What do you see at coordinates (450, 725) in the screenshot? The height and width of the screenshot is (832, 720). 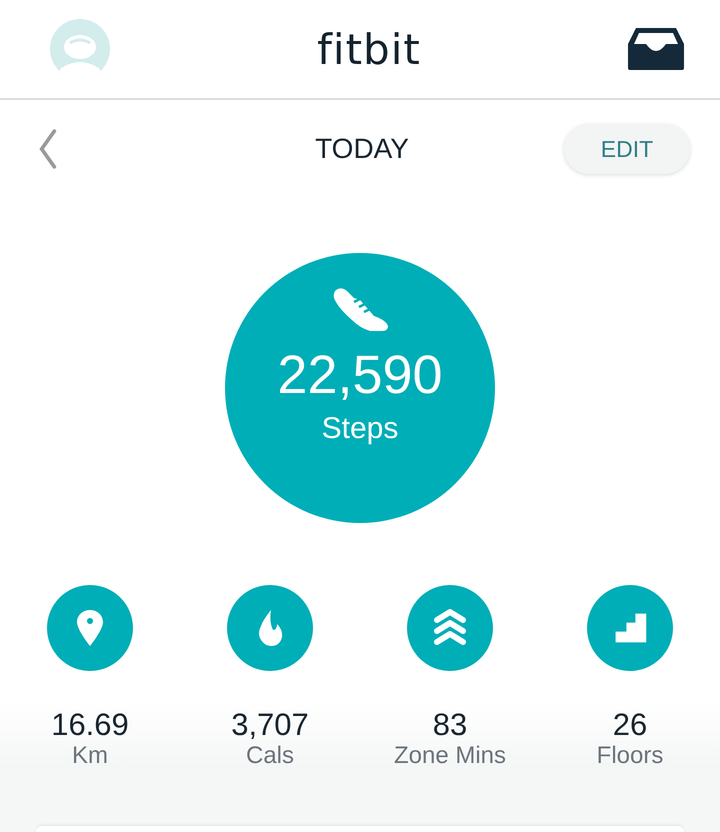 I see `stat-value: 83` at bounding box center [450, 725].